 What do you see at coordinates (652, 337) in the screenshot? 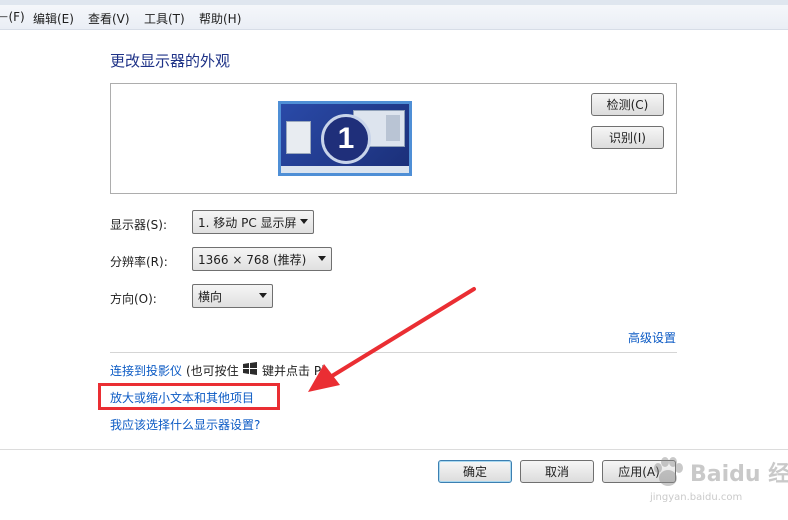
I see `advanced-settings-link: 高级设置` at bounding box center [652, 337].